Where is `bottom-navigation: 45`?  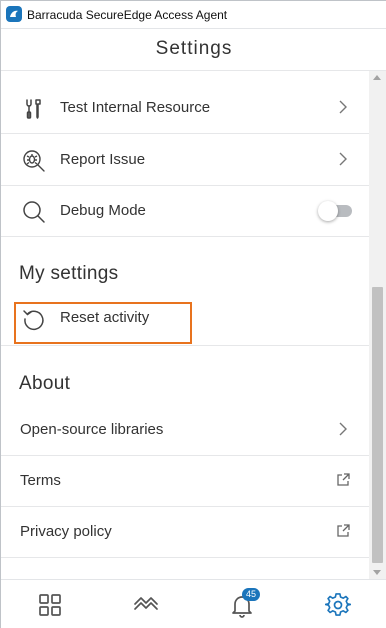 bottom-navigation: 45 is located at coordinates (193, 603).